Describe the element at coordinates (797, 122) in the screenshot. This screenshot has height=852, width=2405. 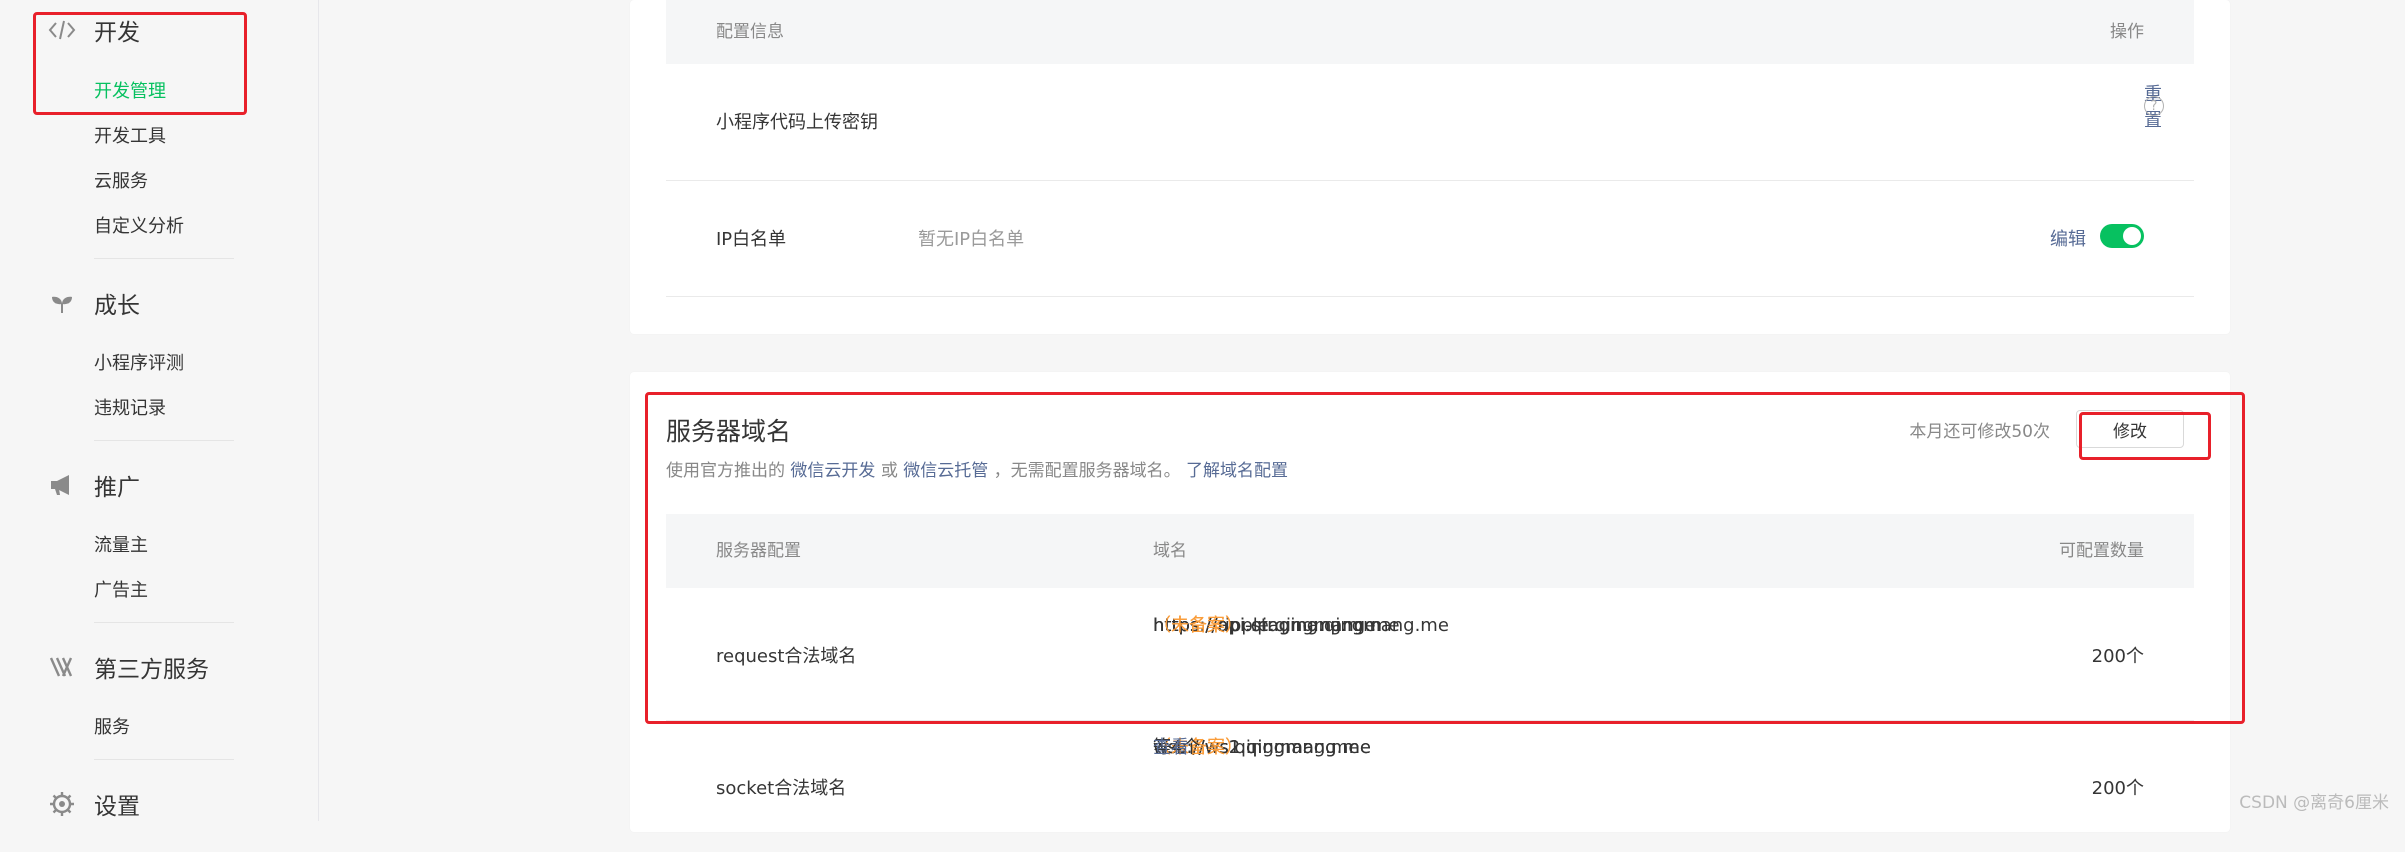
I see `row-label: 小程序代码上传密钥` at that location.